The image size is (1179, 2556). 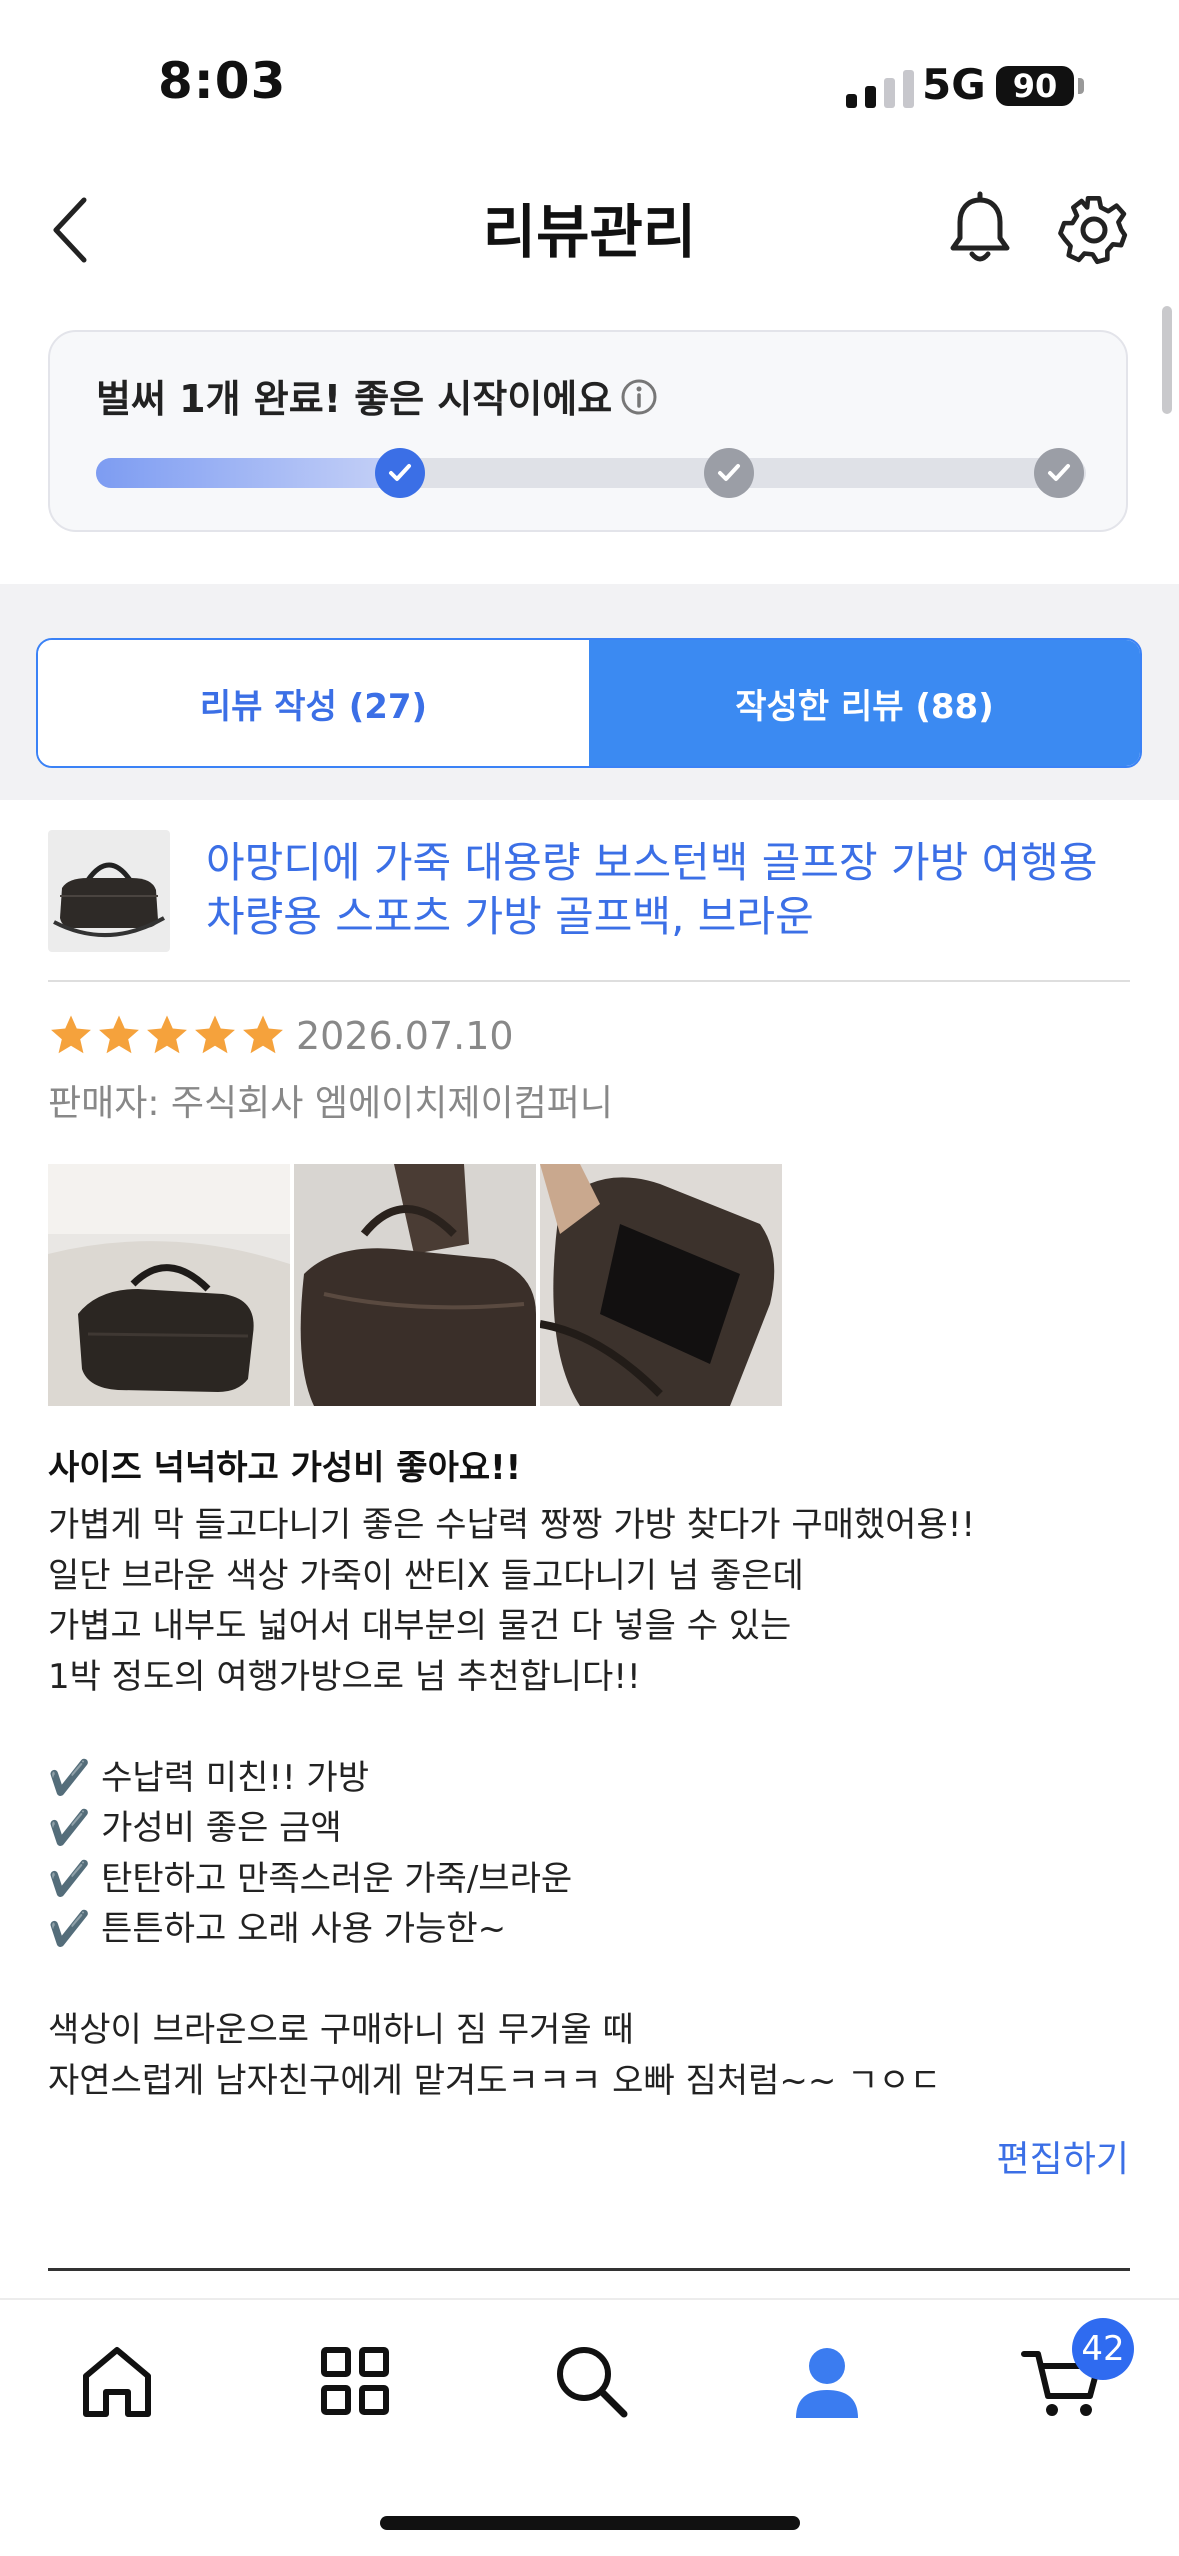 What do you see at coordinates (1167, 360) in the screenshot?
I see `scrollbar-thumb` at bounding box center [1167, 360].